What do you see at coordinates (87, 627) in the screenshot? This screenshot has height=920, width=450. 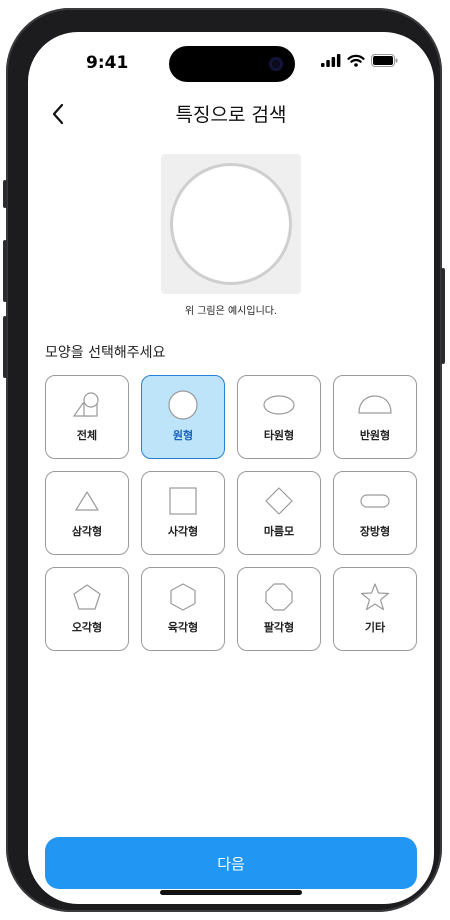 I see `shape-option-label: 오각형` at bounding box center [87, 627].